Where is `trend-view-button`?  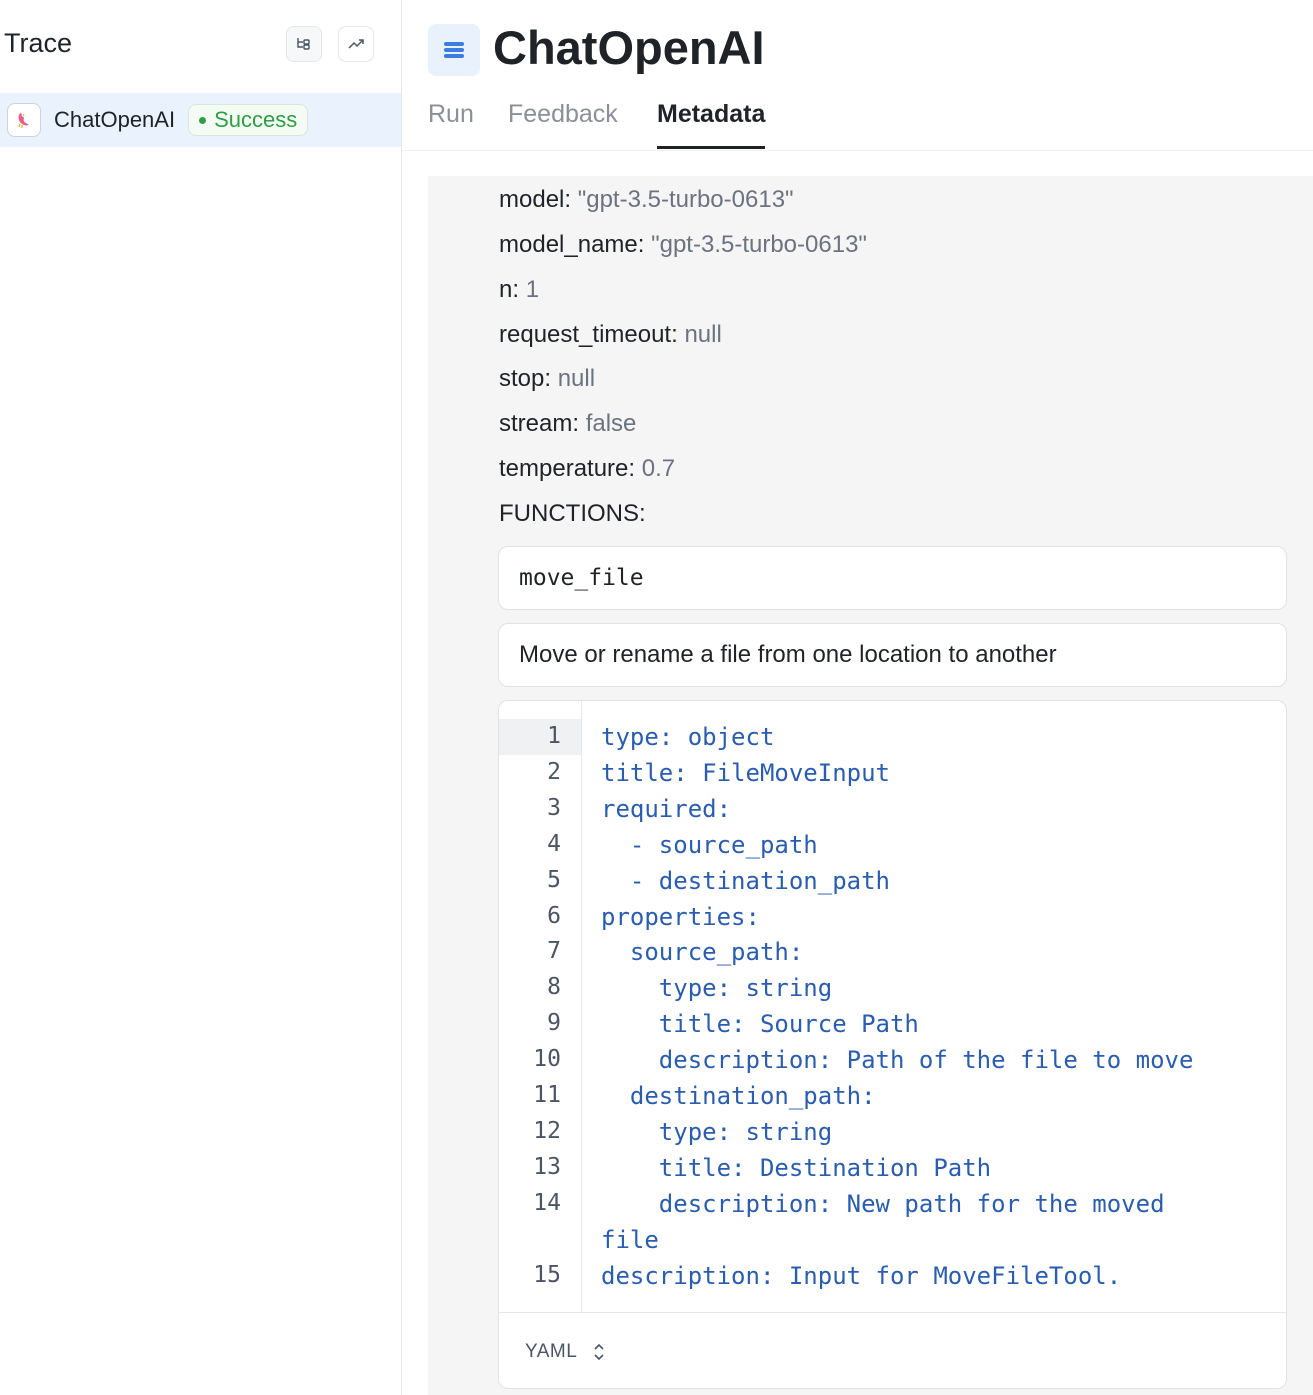 trend-view-button is located at coordinates (356, 44).